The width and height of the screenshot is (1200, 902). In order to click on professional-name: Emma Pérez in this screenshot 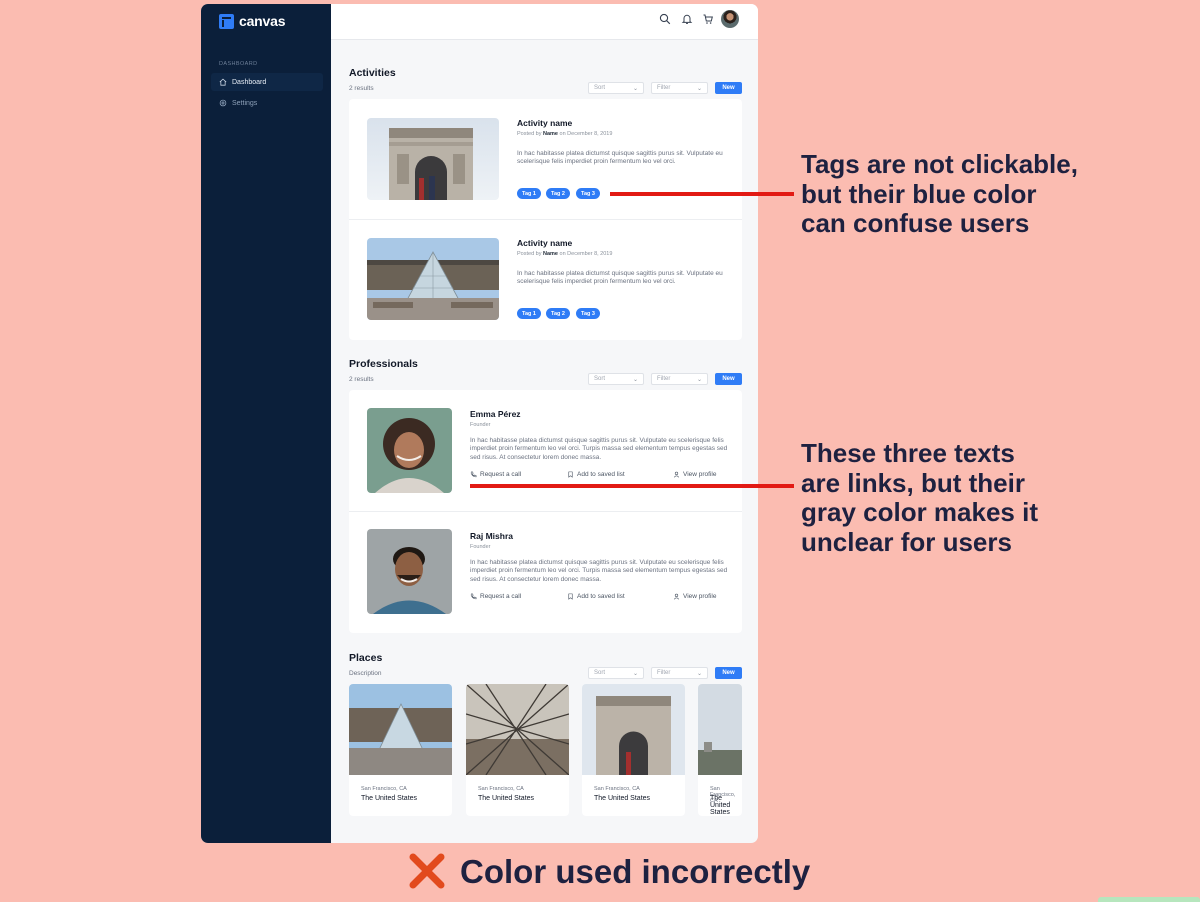, I will do `click(495, 414)`.